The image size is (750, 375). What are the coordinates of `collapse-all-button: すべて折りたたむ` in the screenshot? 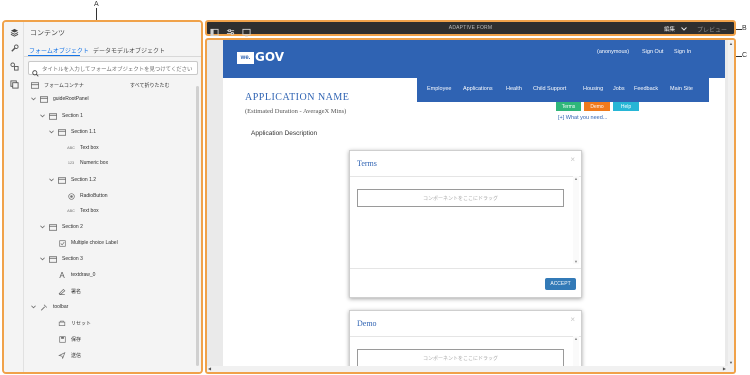 It's located at (149, 85).